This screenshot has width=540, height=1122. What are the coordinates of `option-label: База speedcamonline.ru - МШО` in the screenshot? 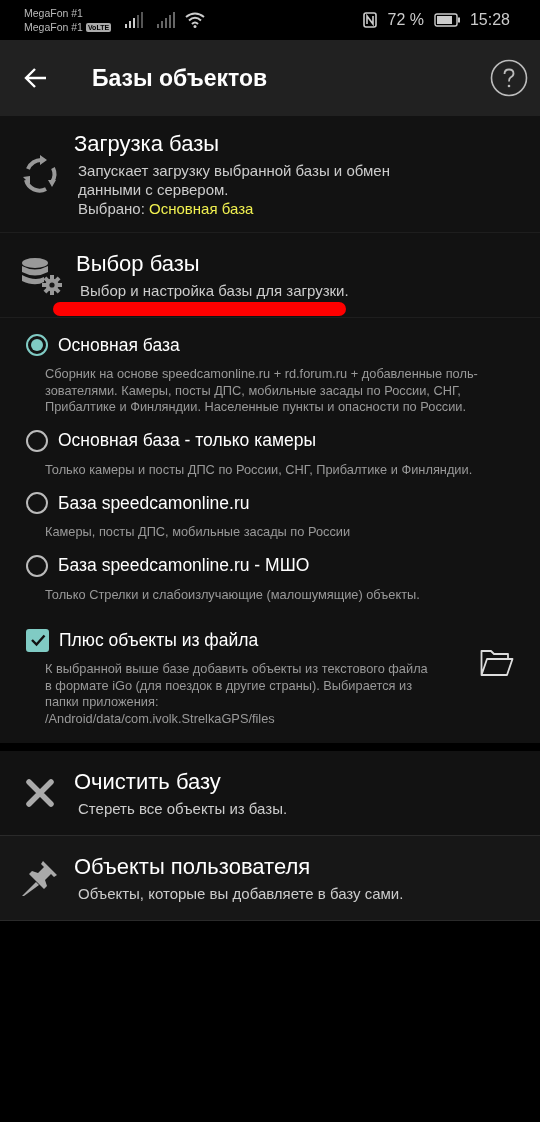 It's located at (184, 565).